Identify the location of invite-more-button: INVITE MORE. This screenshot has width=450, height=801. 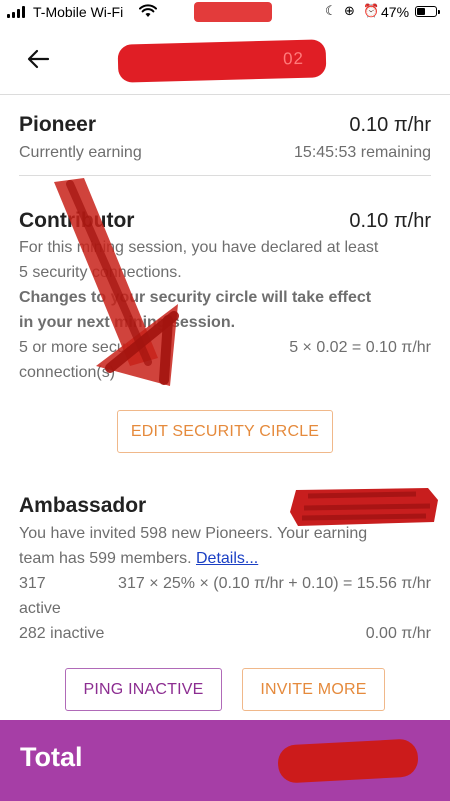
(313, 689).